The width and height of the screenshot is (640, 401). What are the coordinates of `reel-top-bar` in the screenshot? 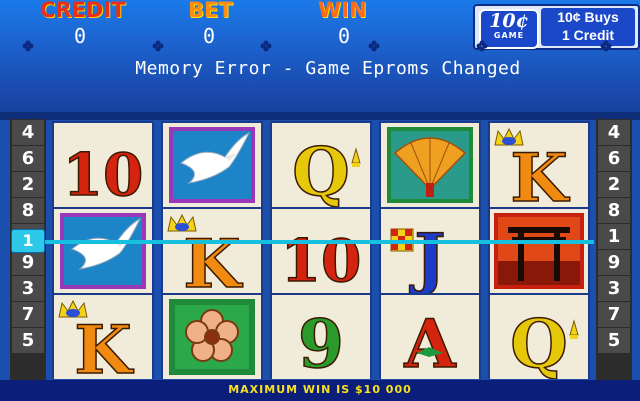 It's located at (320, 116).